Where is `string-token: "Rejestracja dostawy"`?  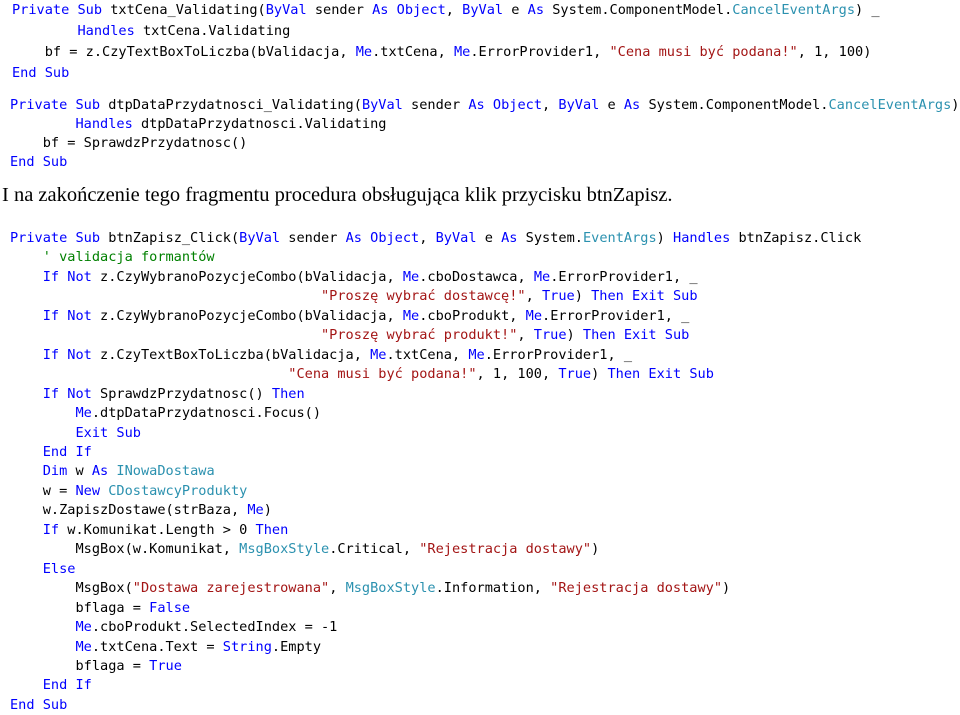
string-token: "Rejestracja dostawy" is located at coordinates (505, 549).